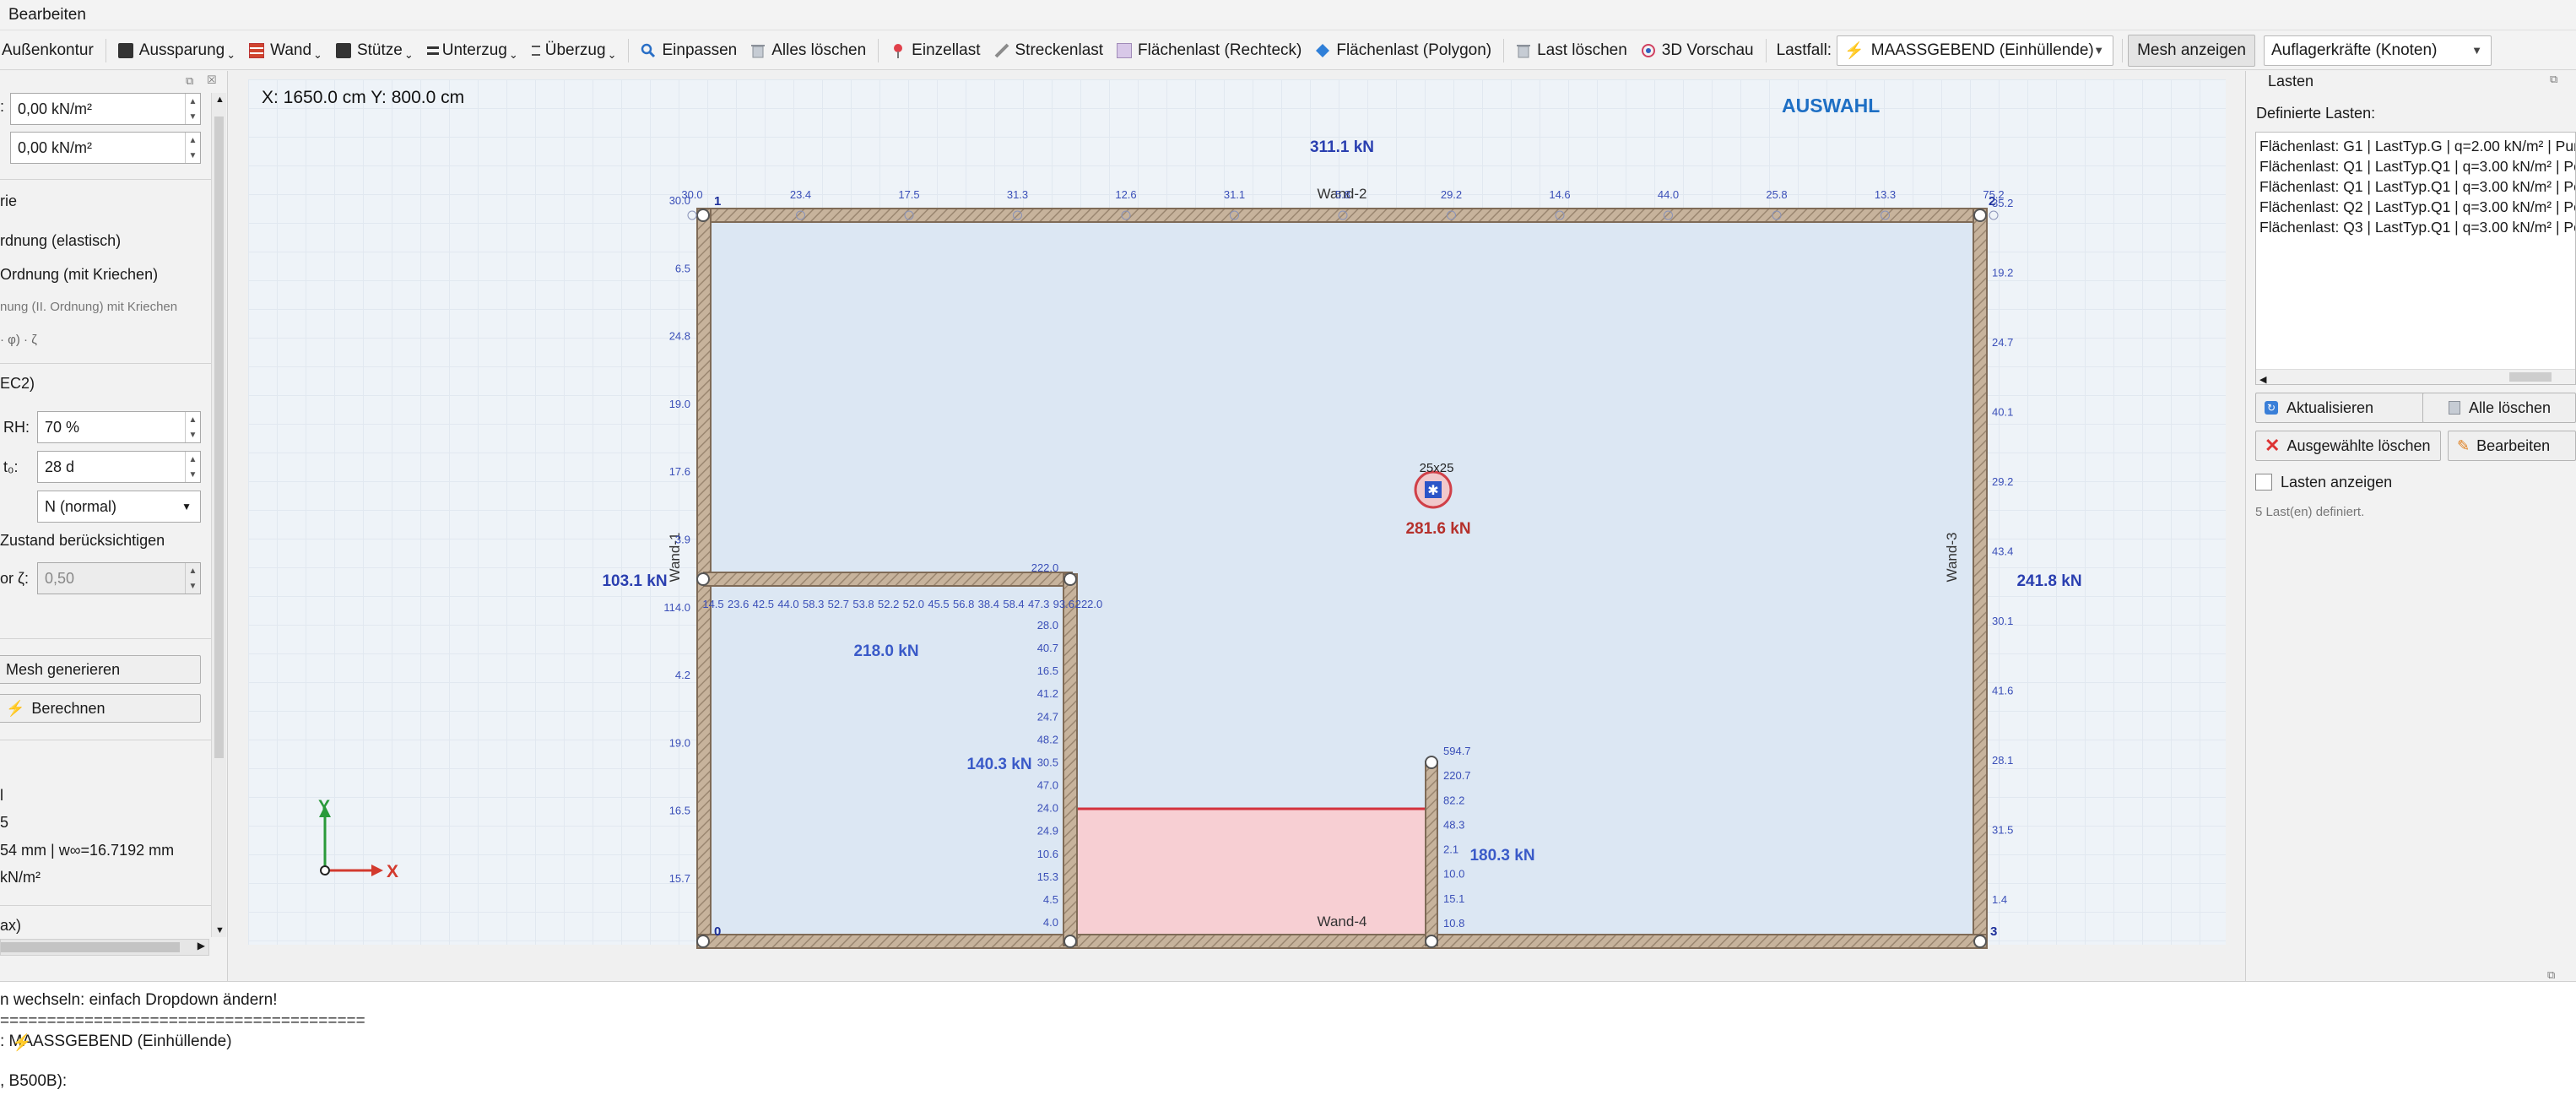 The height and width of the screenshot is (1095, 2576). What do you see at coordinates (2262, 377) in the screenshot?
I see `scroll-left-icon: ◀` at bounding box center [2262, 377].